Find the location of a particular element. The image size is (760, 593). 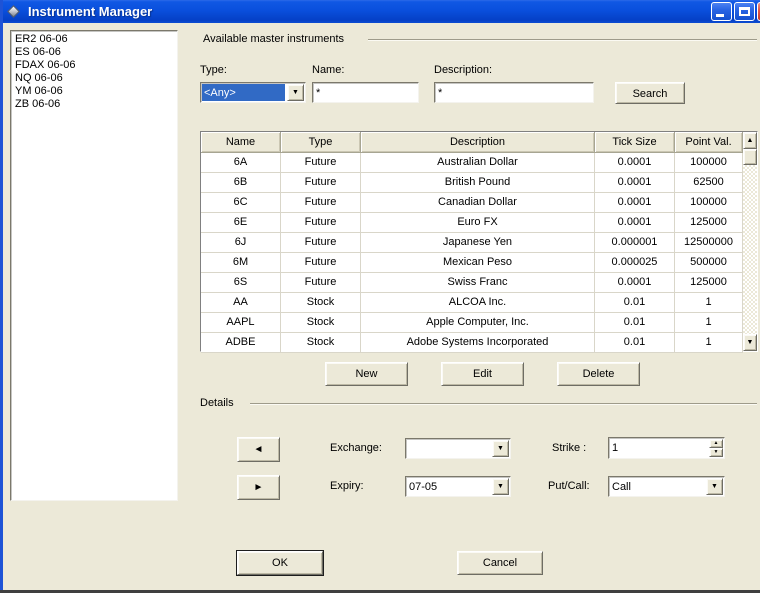

prev-instrument-button: ◄ is located at coordinates (258, 449).